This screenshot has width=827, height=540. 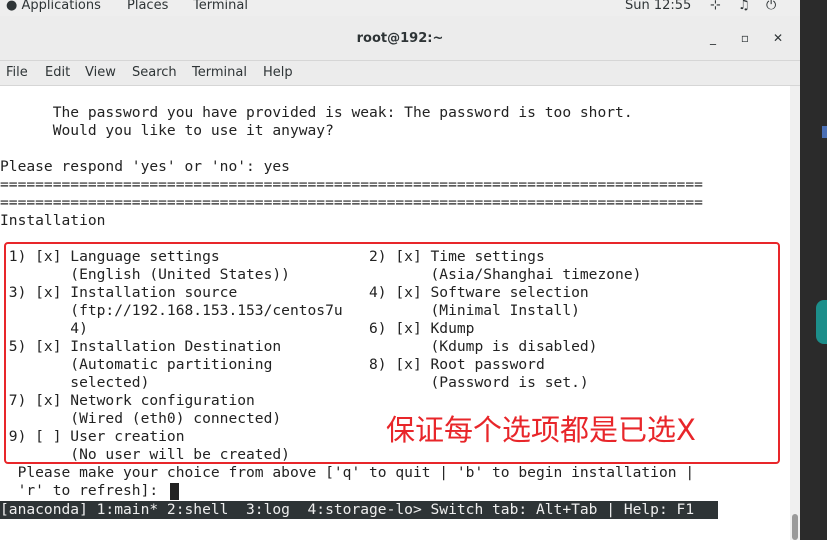 What do you see at coordinates (154, 73) in the screenshot?
I see `menu-search: Search` at bounding box center [154, 73].